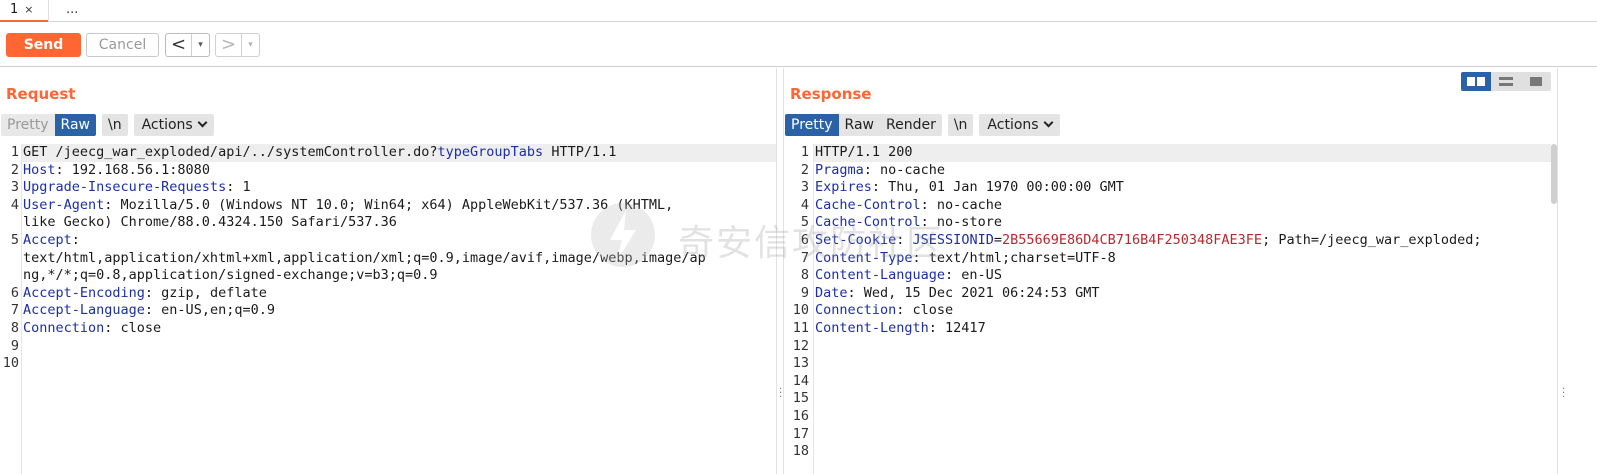 The width and height of the screenshot is (1597, 474). What do you see at coordinates (961, 204) in the screenshot?
I see `text-segment: : no-cache` at bounding box center [961, 204].